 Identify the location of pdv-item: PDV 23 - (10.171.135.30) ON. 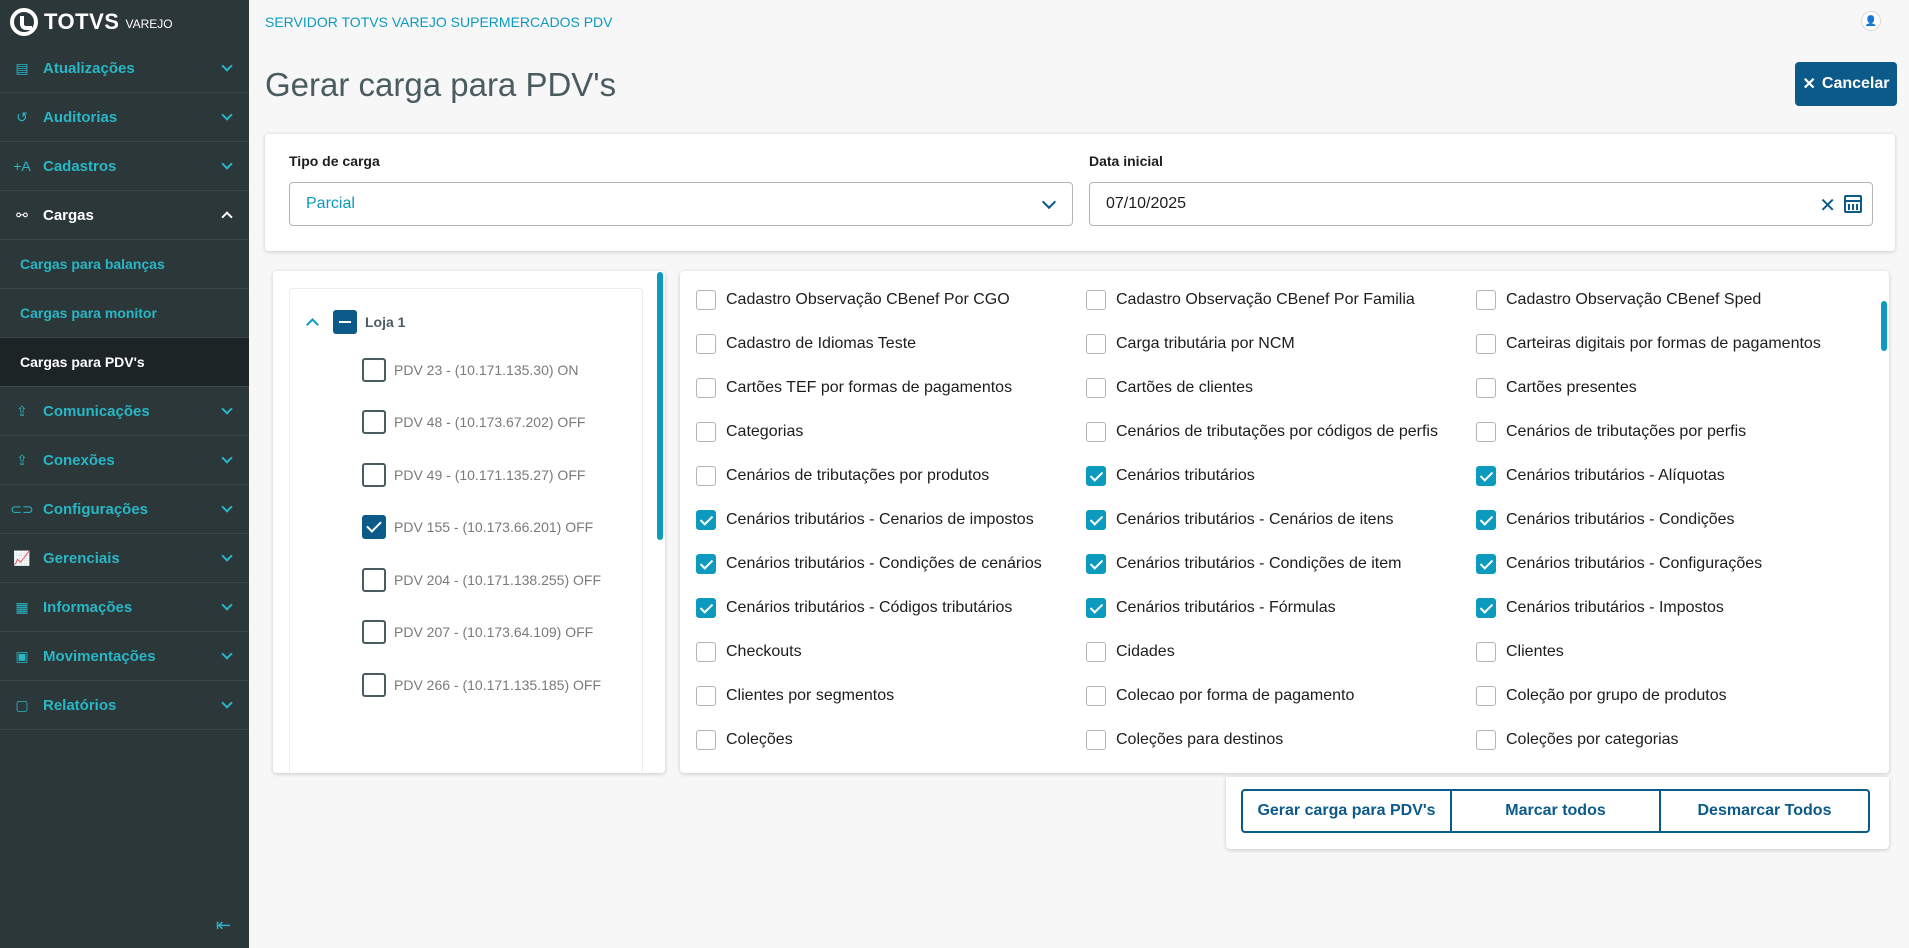
(470, 370).